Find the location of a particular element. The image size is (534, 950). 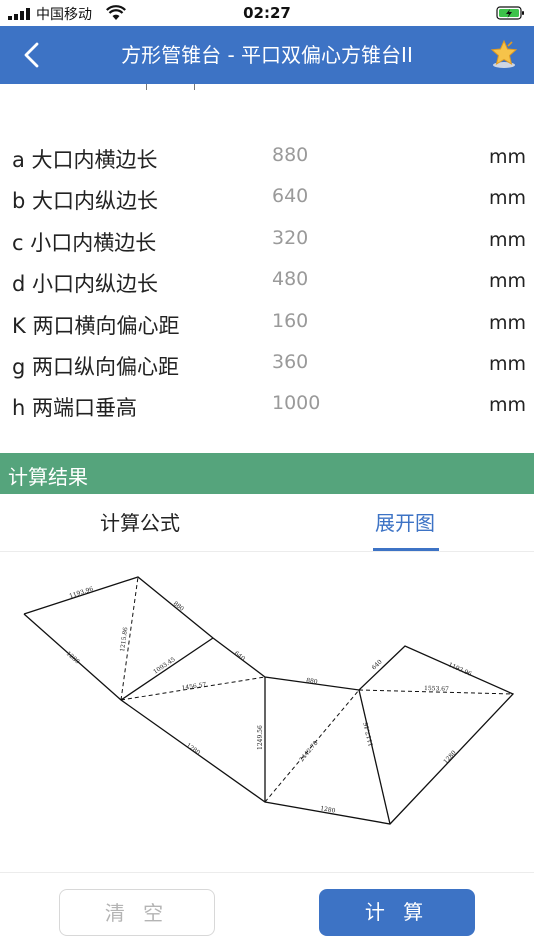

page-title: 方形管锥台 - 平口双偏心方锥台II is located at coordinates (267, 55).